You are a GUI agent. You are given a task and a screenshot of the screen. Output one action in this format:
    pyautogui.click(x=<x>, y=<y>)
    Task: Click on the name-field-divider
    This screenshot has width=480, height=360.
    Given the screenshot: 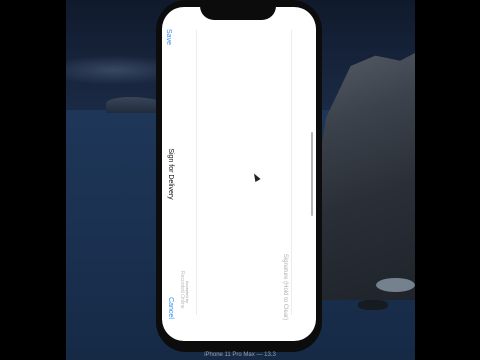 What is the action you would take?
    pyautogui.click(x=196, y=172)
    